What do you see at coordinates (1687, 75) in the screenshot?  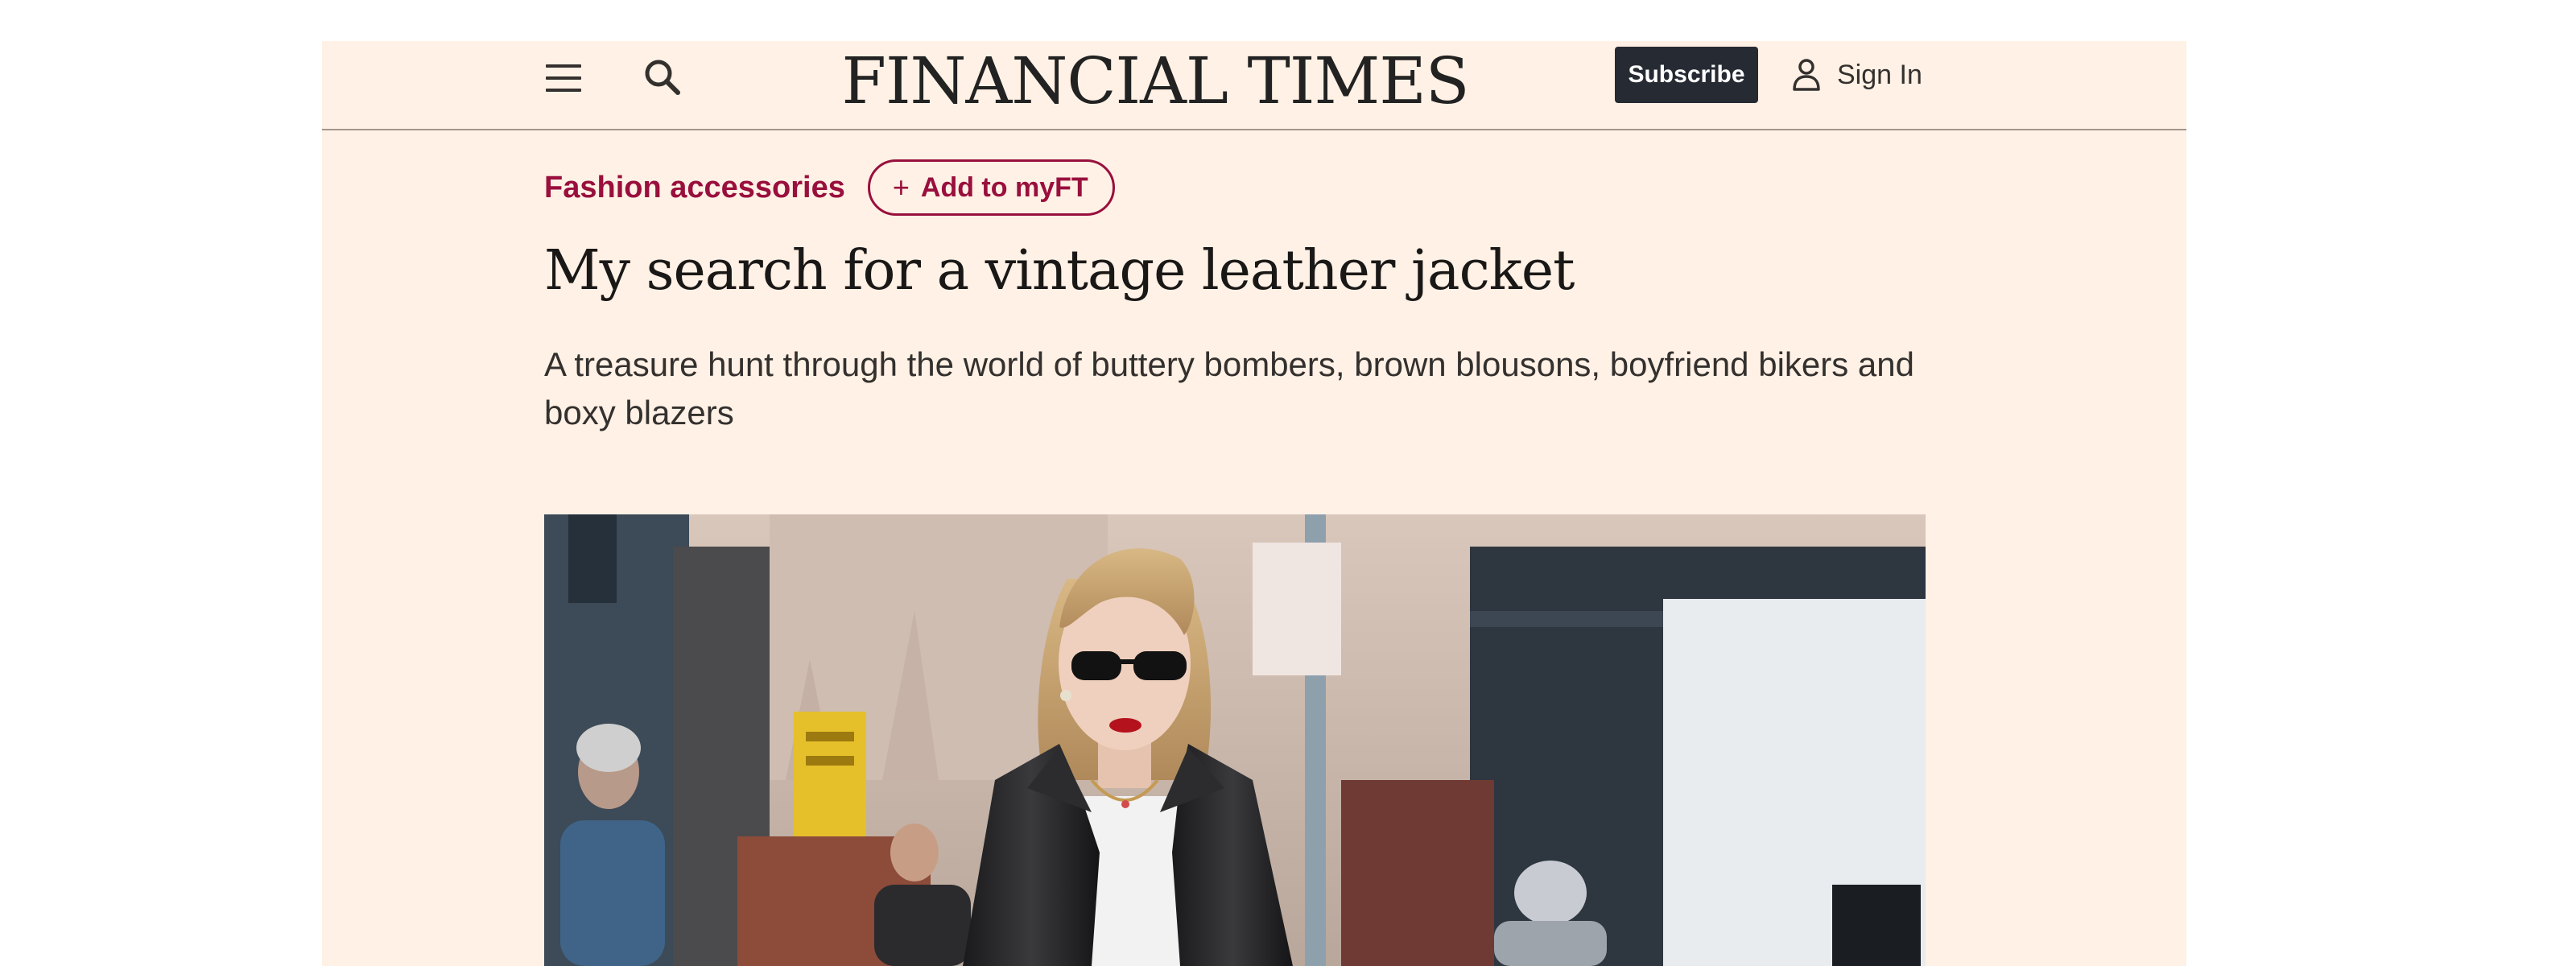 I see `subscribe-button: Subscribe` at bounding box center [1687, 75].